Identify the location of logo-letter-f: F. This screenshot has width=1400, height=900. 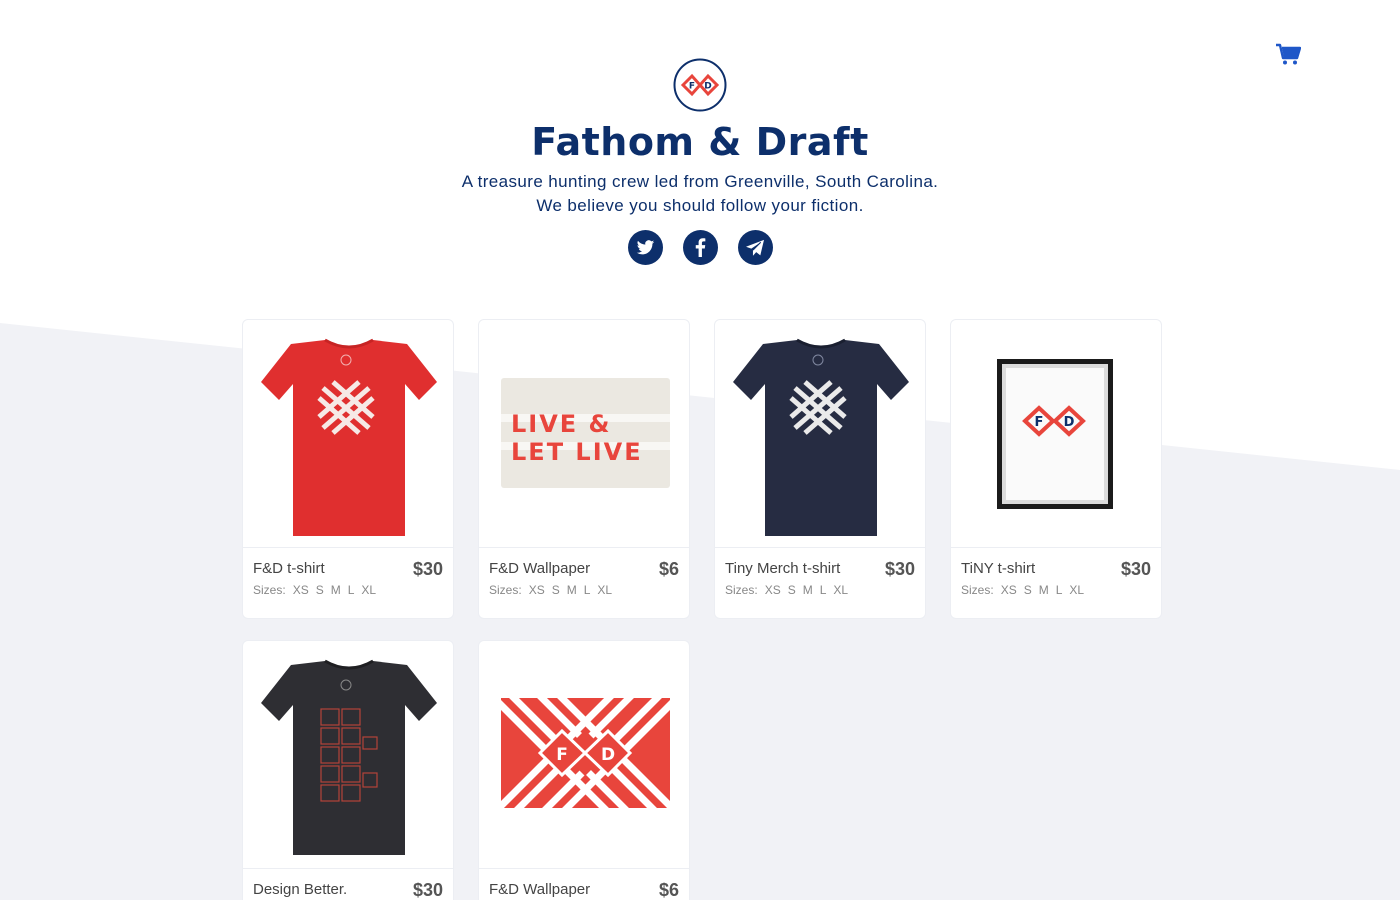
(692, 87).